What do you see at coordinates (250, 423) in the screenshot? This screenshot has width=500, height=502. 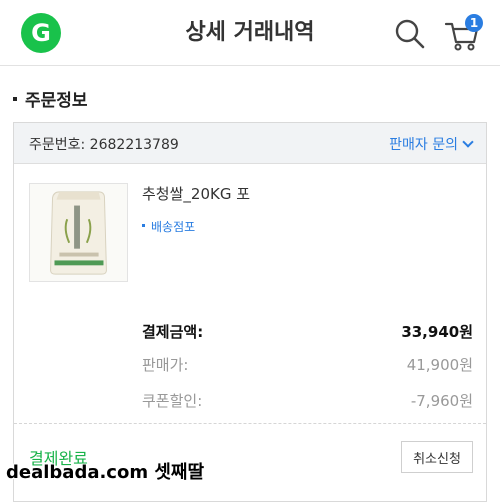 I see `divider` at bounding box center [250, 423].